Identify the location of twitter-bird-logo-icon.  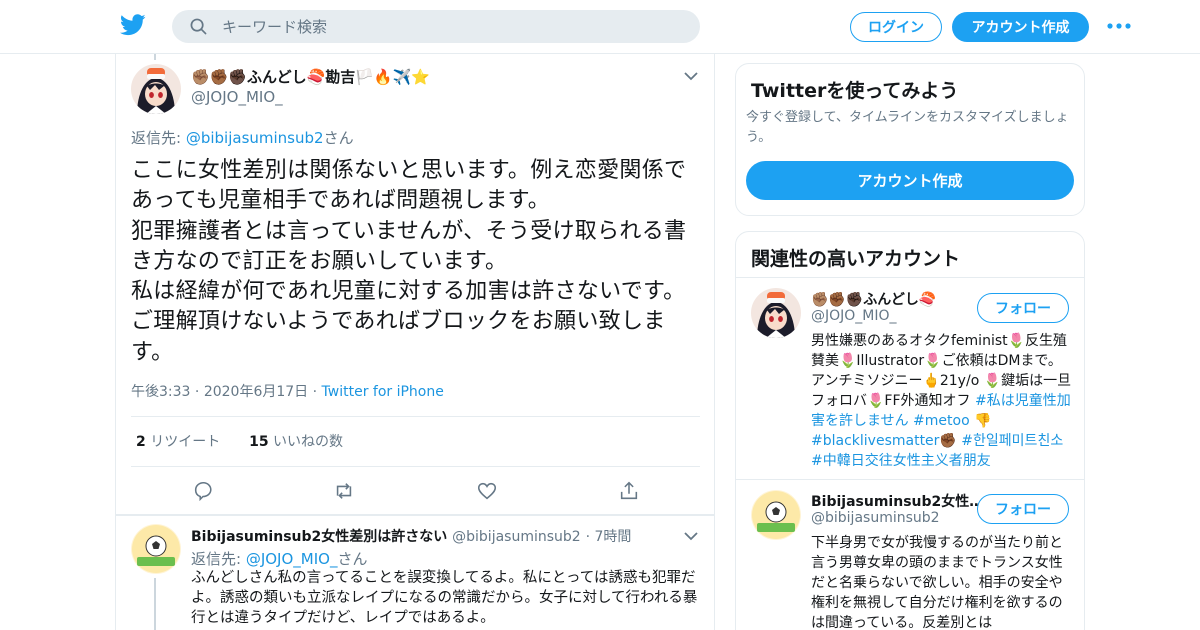
(133, 25).